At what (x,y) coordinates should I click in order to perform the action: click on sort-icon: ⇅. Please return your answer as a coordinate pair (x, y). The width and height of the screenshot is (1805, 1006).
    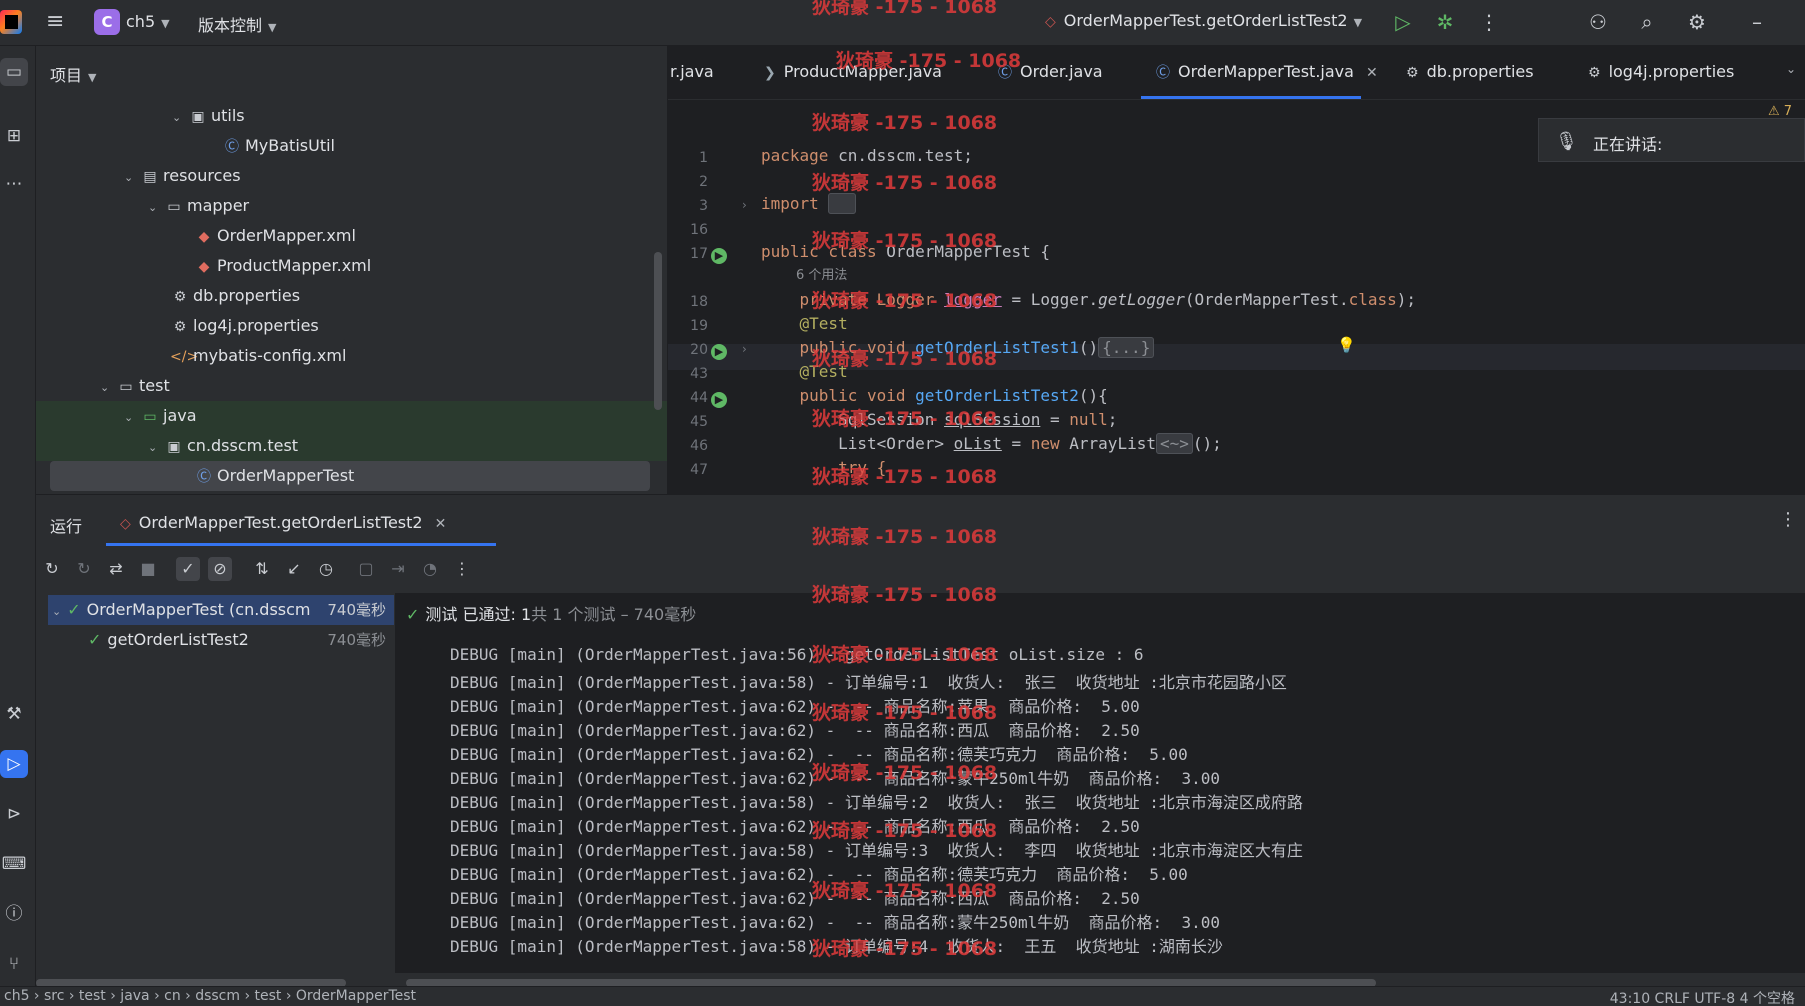
    Looking at the image, I should click on (262, 569).